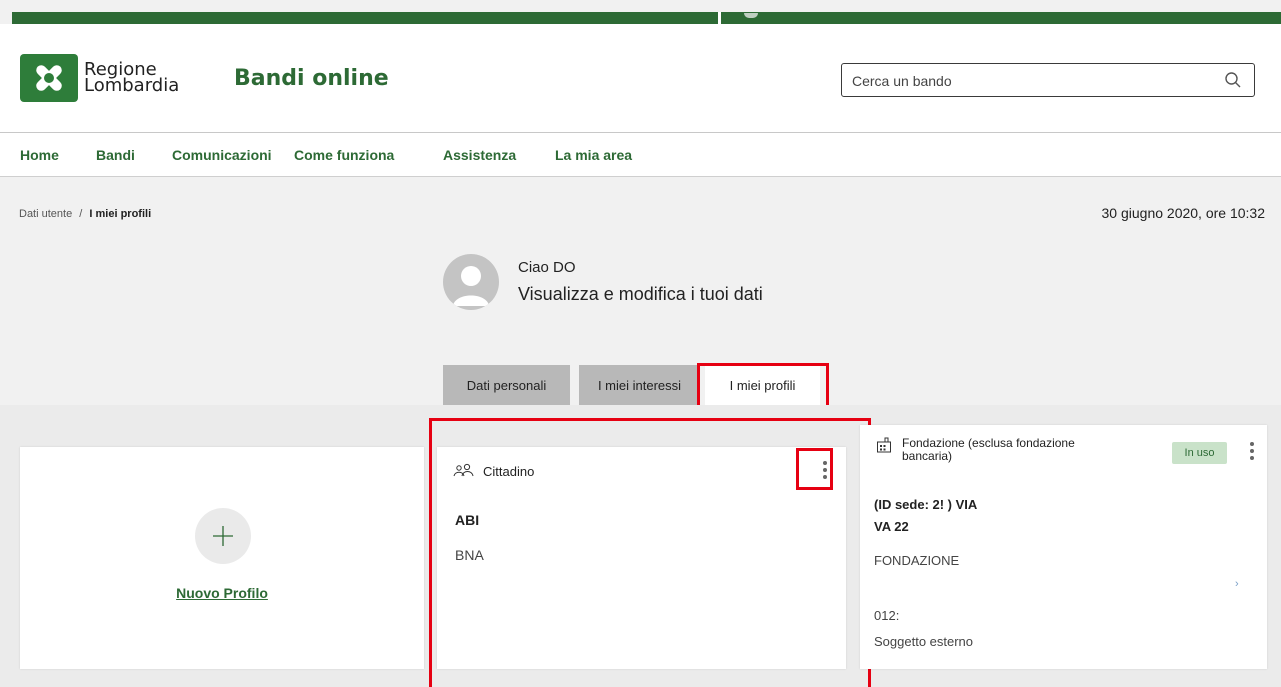 The image size is (1281, 687). I want to click on building-icon, so click(884, 450).